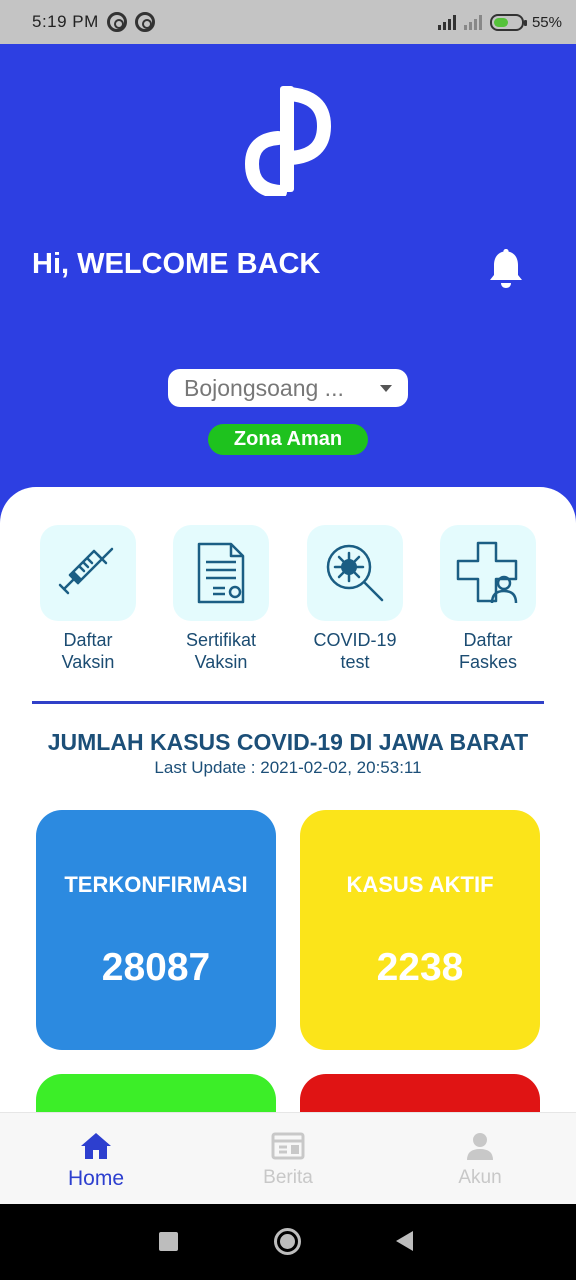 The image size is (576, 1280). I want to click on nav-akun: Akun, so click(480, 1160).